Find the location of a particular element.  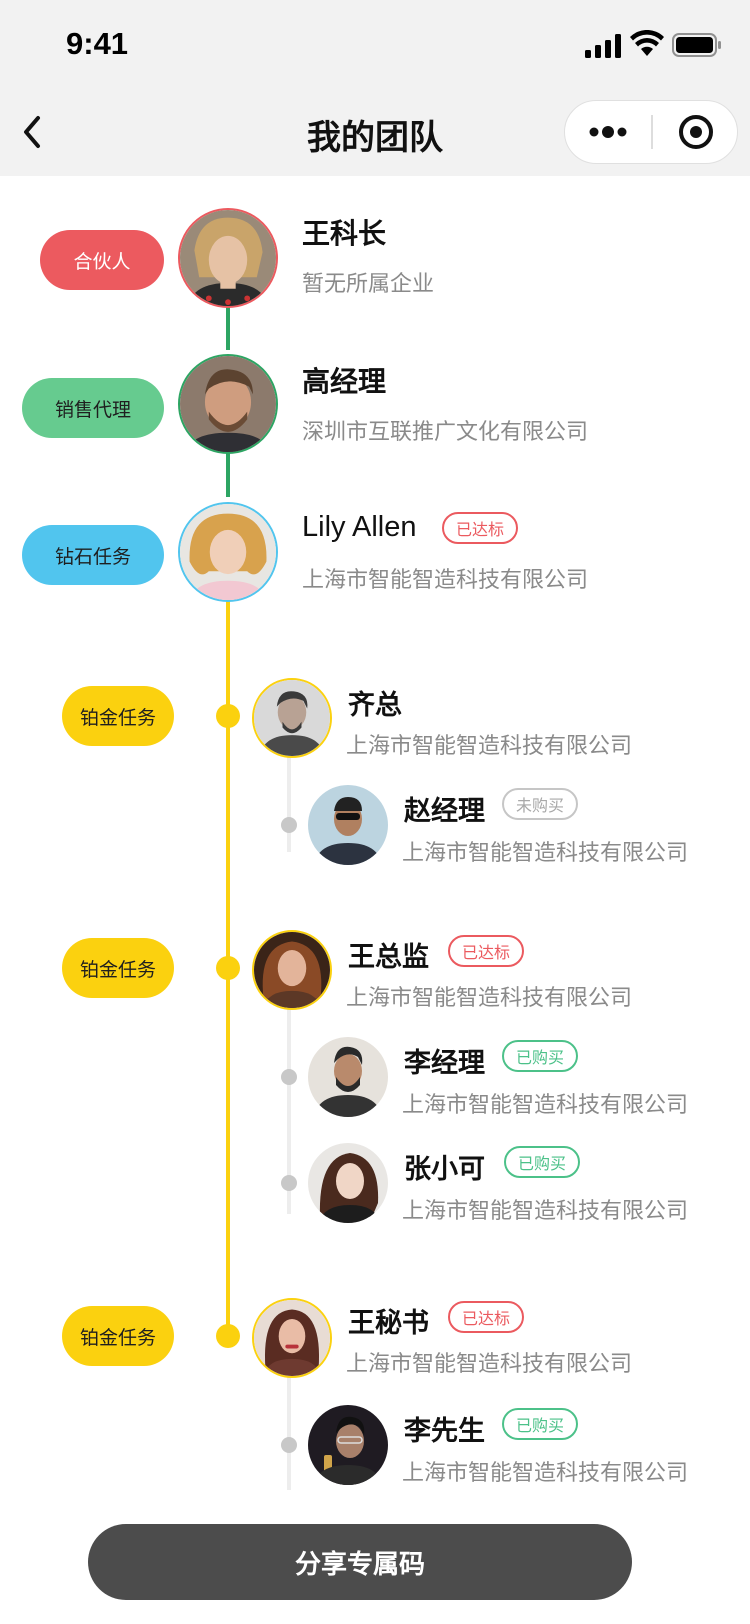

member-name: 张小可 is located at coordinates (444, 1169).